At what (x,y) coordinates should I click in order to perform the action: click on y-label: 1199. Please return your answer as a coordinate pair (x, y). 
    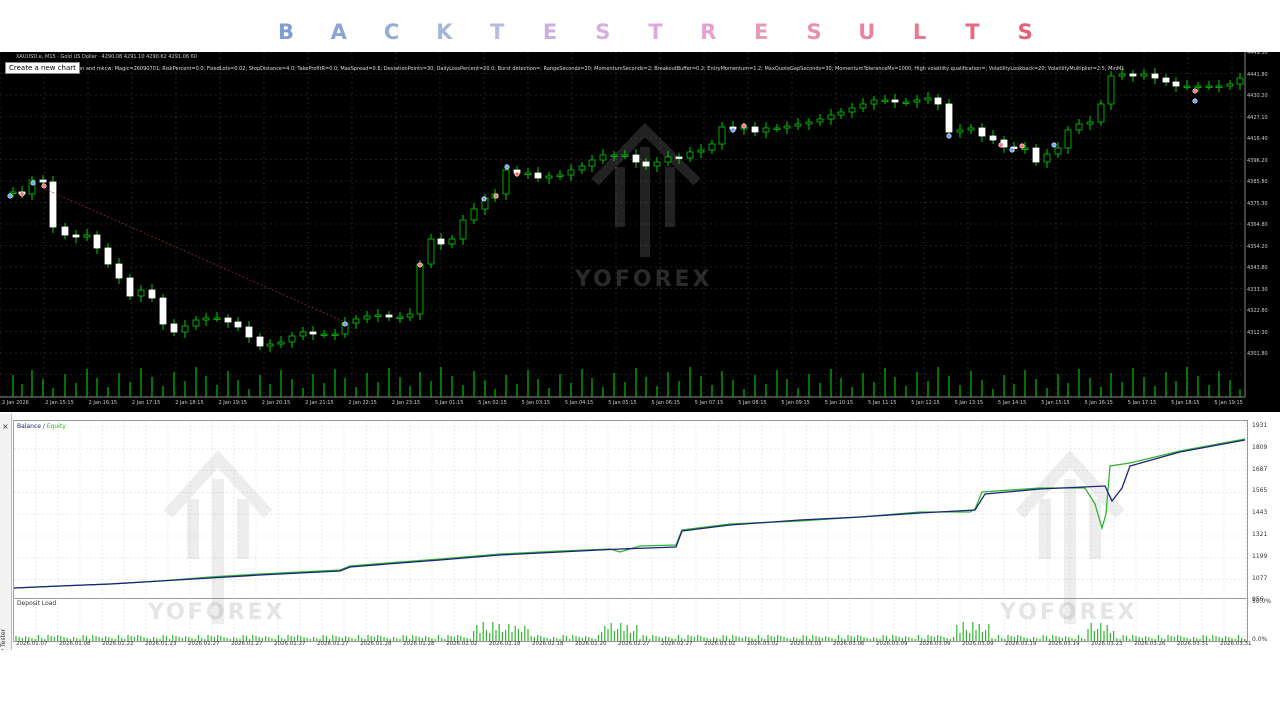
    Looking at the image, I should click on (1260, 556).